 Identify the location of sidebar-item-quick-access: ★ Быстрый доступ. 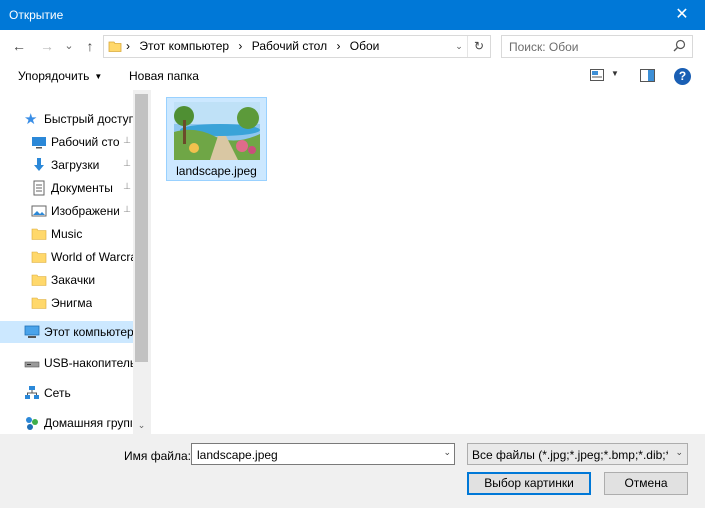
(68, 119).